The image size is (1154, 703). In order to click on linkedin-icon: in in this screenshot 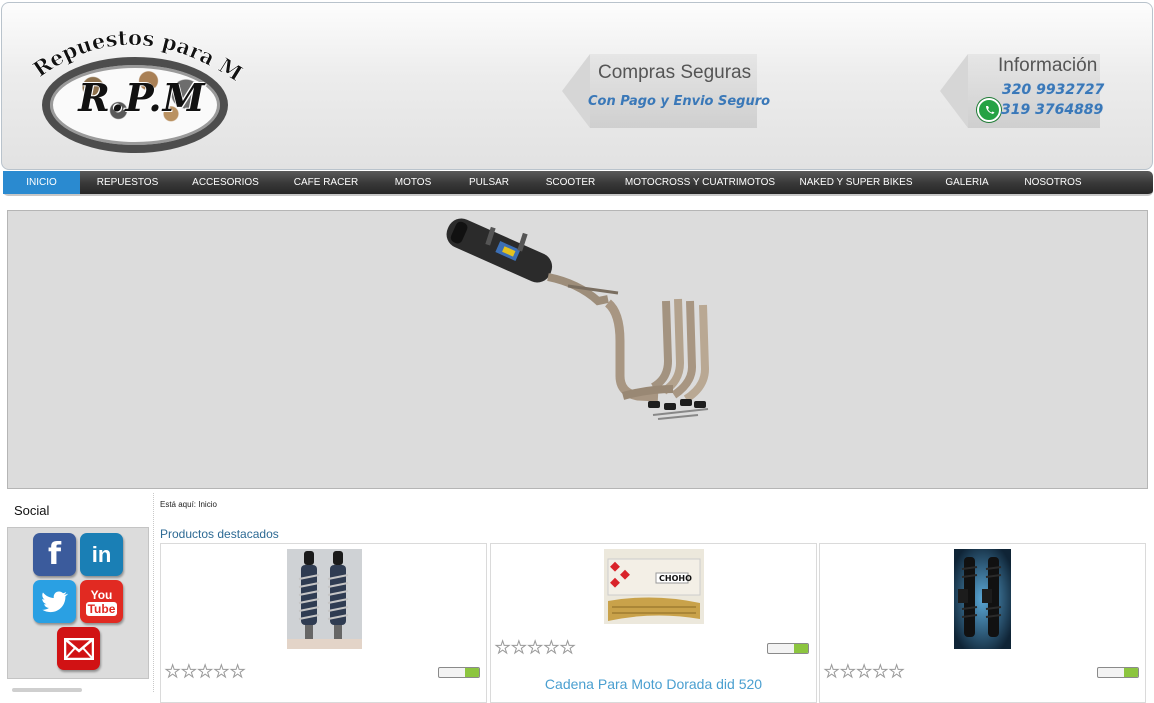, I will do `click(101, 554)`.